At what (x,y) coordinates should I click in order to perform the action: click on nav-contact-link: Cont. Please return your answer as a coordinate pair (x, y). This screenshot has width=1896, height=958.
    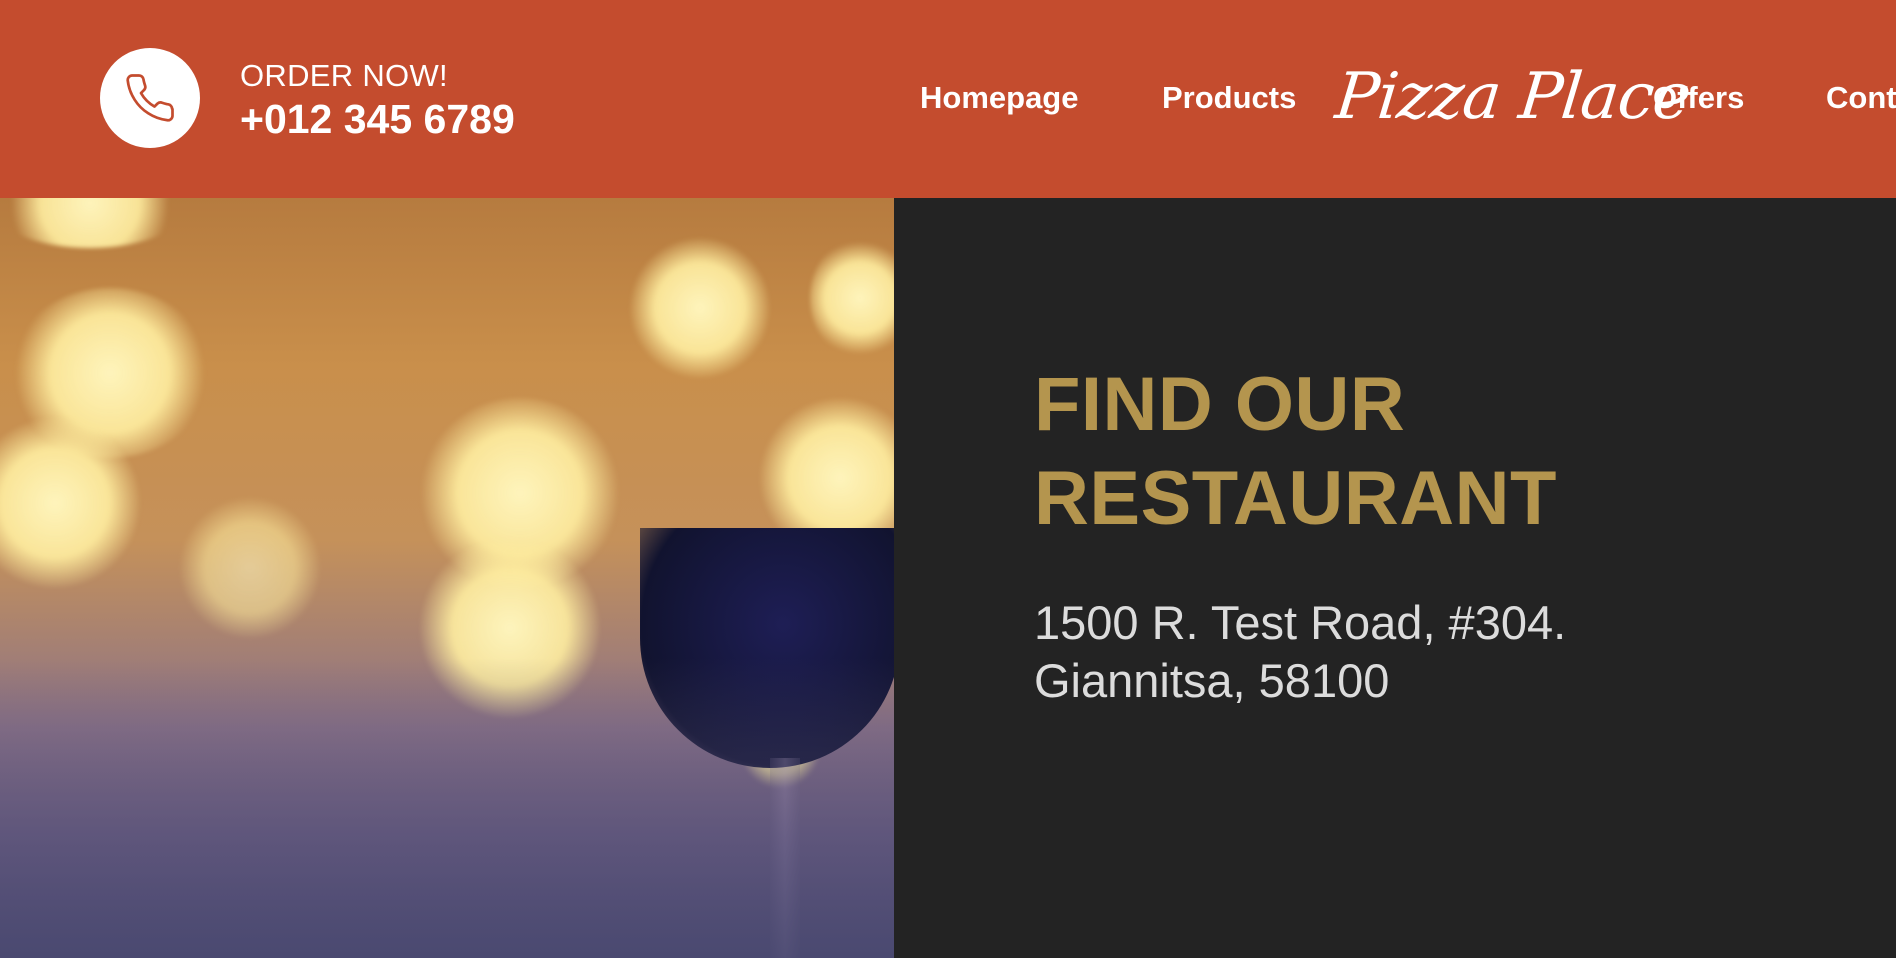
    Looking at the image, I should click on (1861, 98).